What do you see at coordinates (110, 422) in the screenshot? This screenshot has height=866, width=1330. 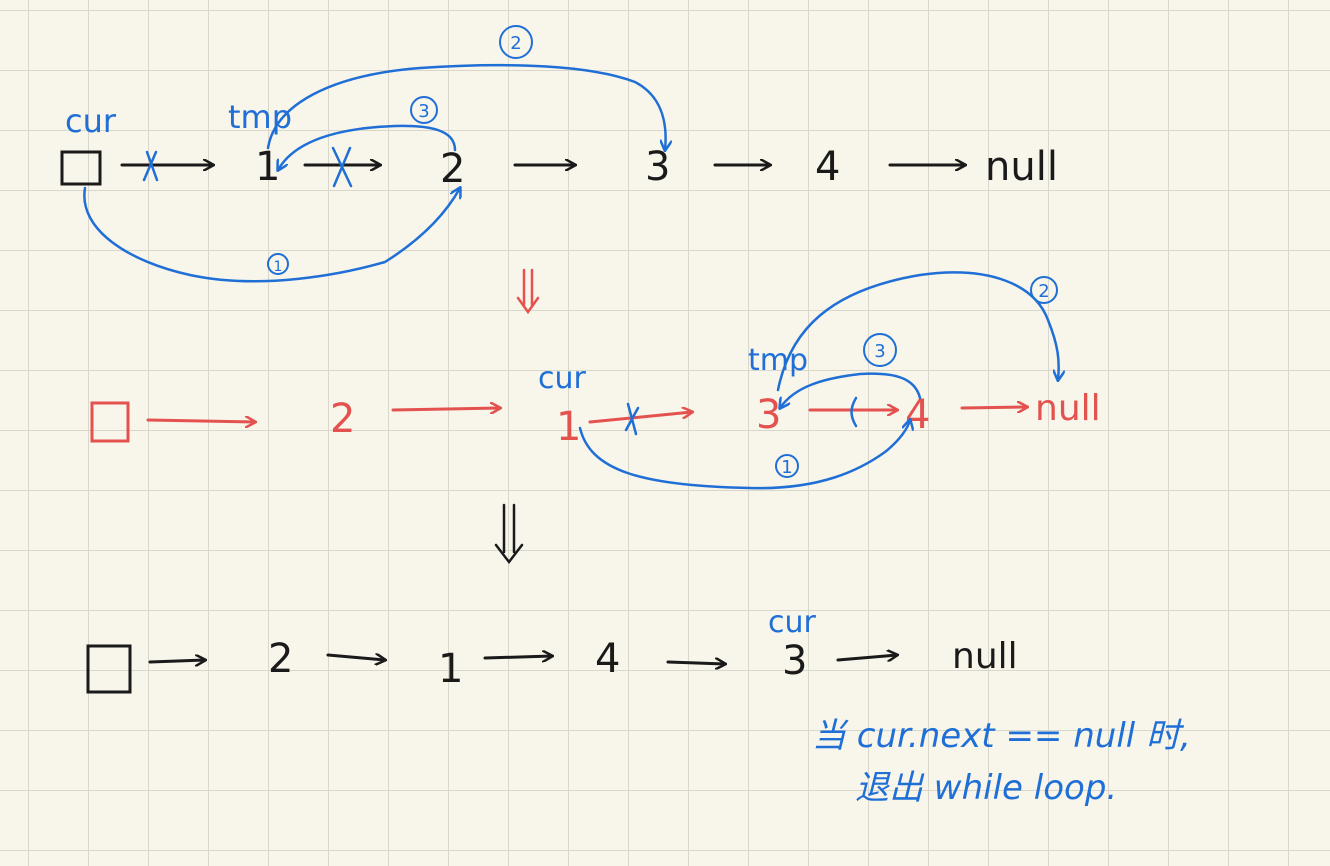 I see `row2-dummy-node` at bounding box center [110, 422].